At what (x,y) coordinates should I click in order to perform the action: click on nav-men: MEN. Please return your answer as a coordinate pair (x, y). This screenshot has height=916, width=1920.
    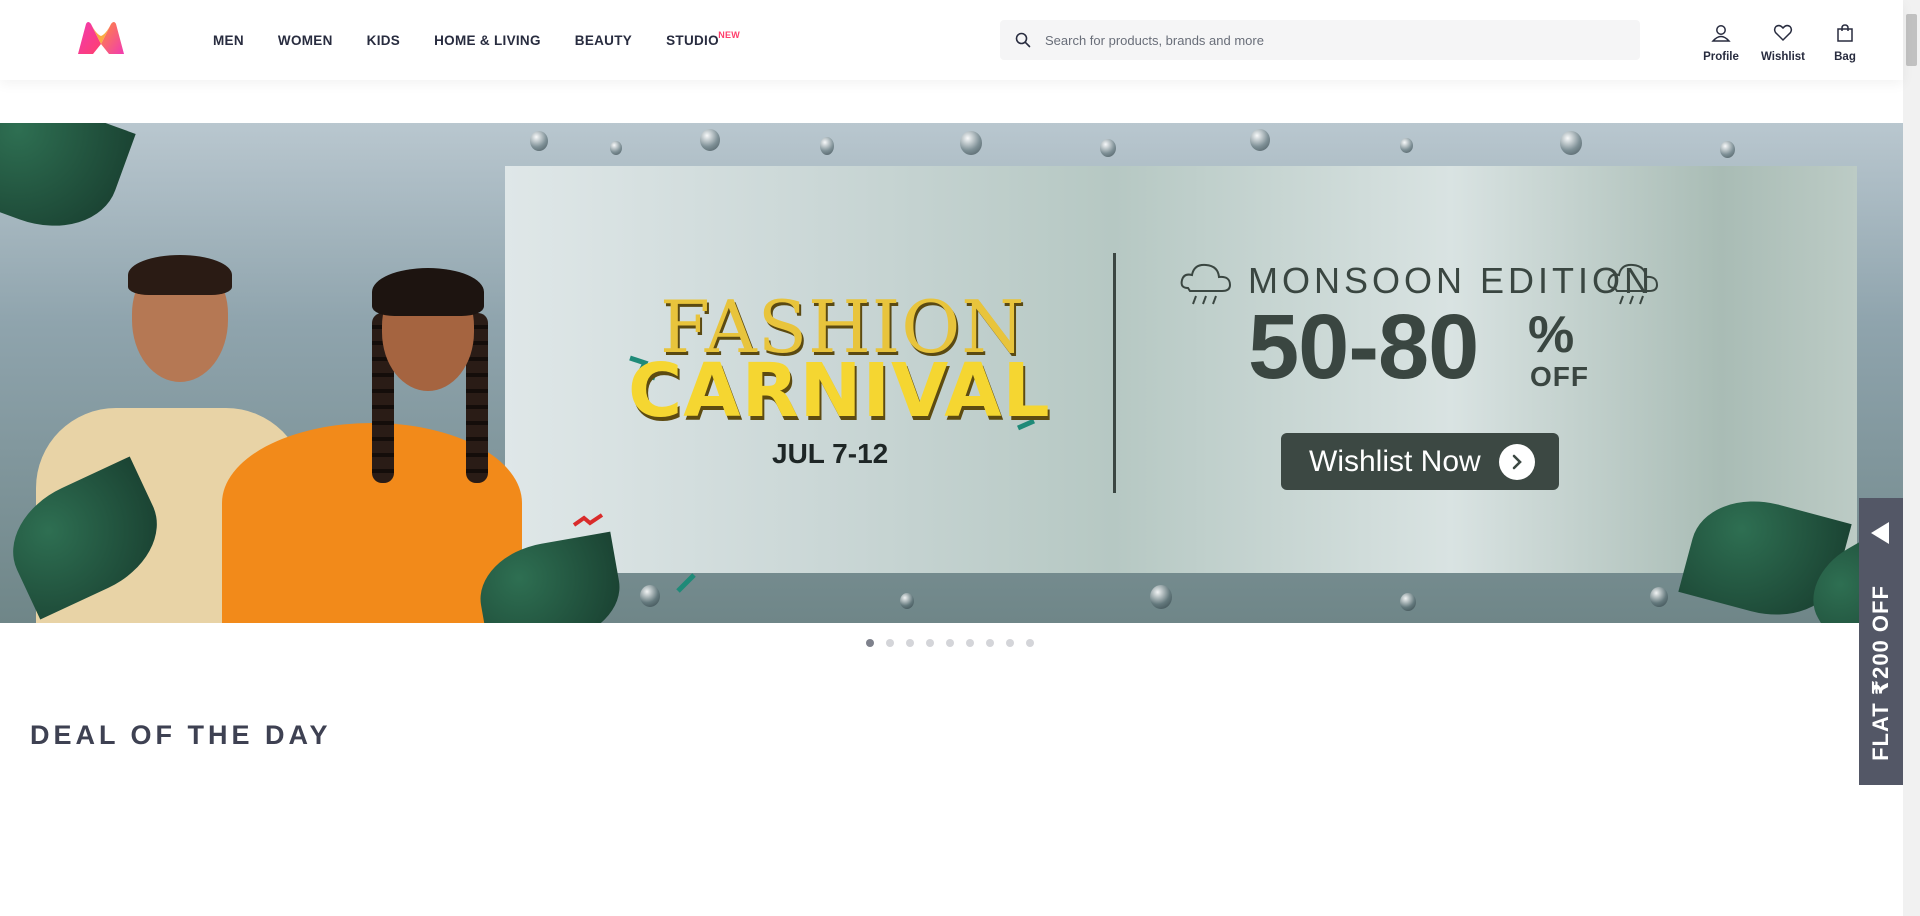
    Looking at the image, I should click on (228, 40).